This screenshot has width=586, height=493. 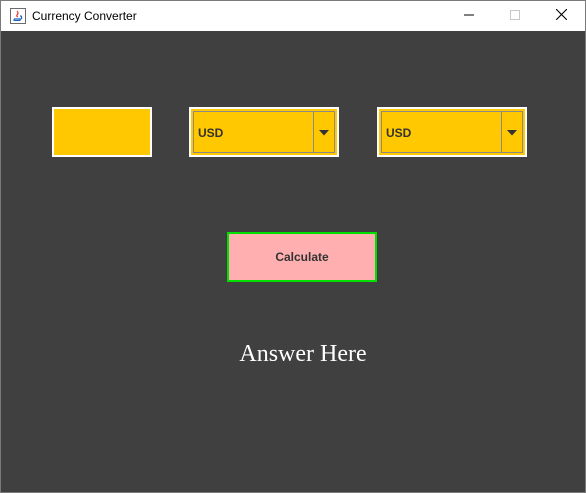 I want to click on from-currency-dropdown-button, so click(x=323, y=132).